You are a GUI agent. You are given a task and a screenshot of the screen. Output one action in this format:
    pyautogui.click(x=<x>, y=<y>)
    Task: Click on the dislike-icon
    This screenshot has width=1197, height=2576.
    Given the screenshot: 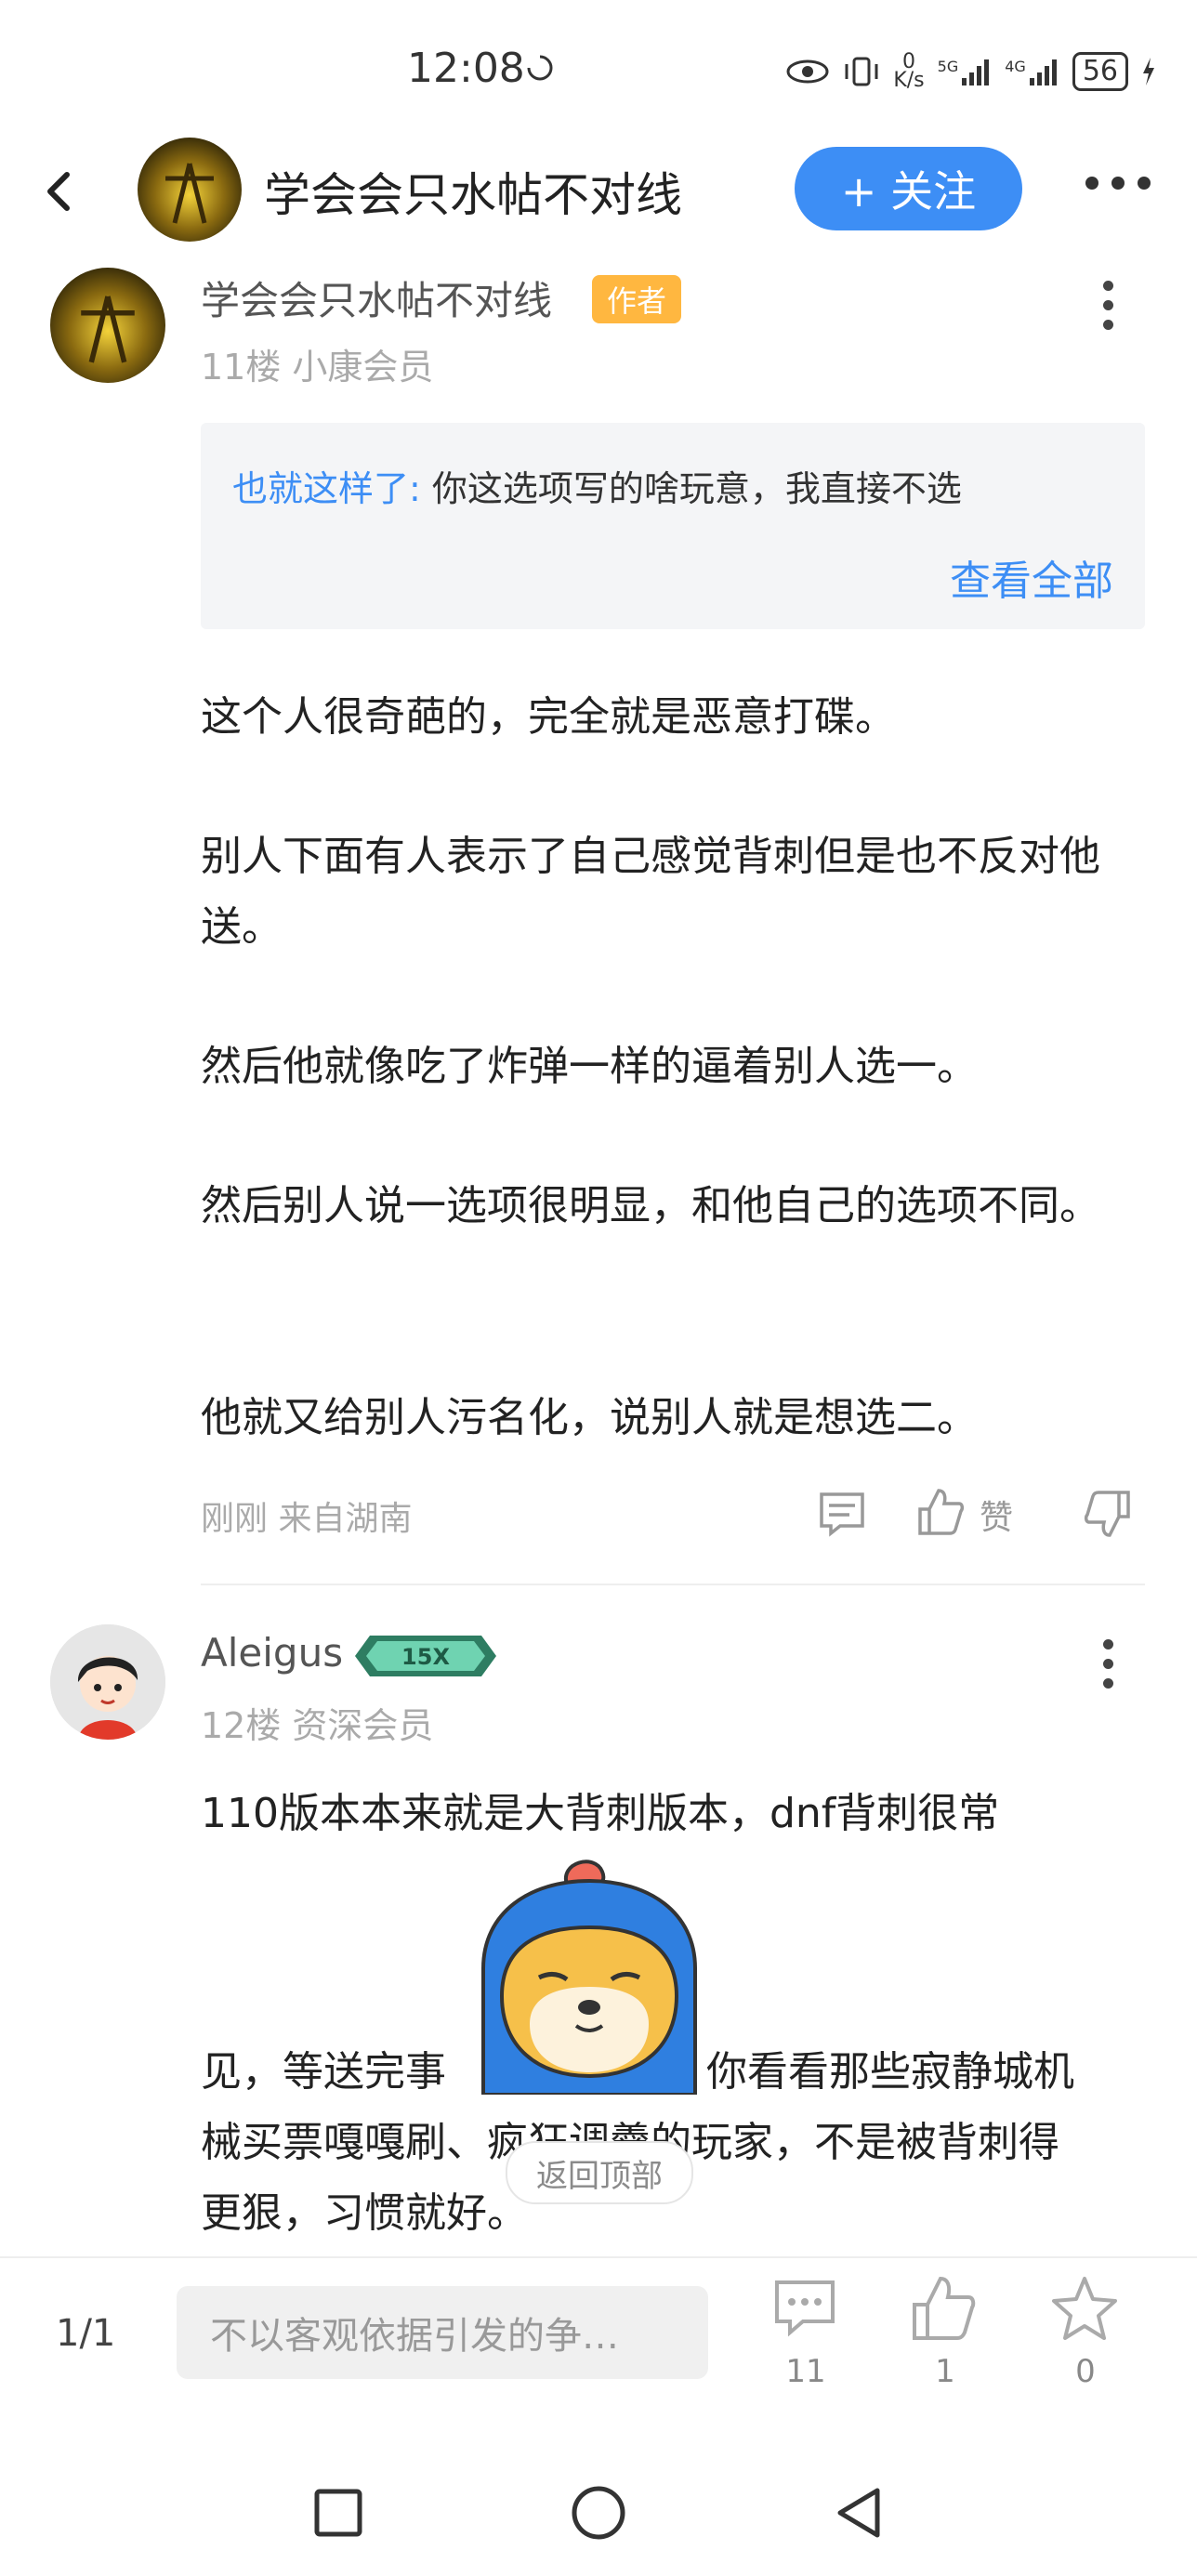 What is the action you would take?
    pyautogui.click(x=1108, y=1514)
    